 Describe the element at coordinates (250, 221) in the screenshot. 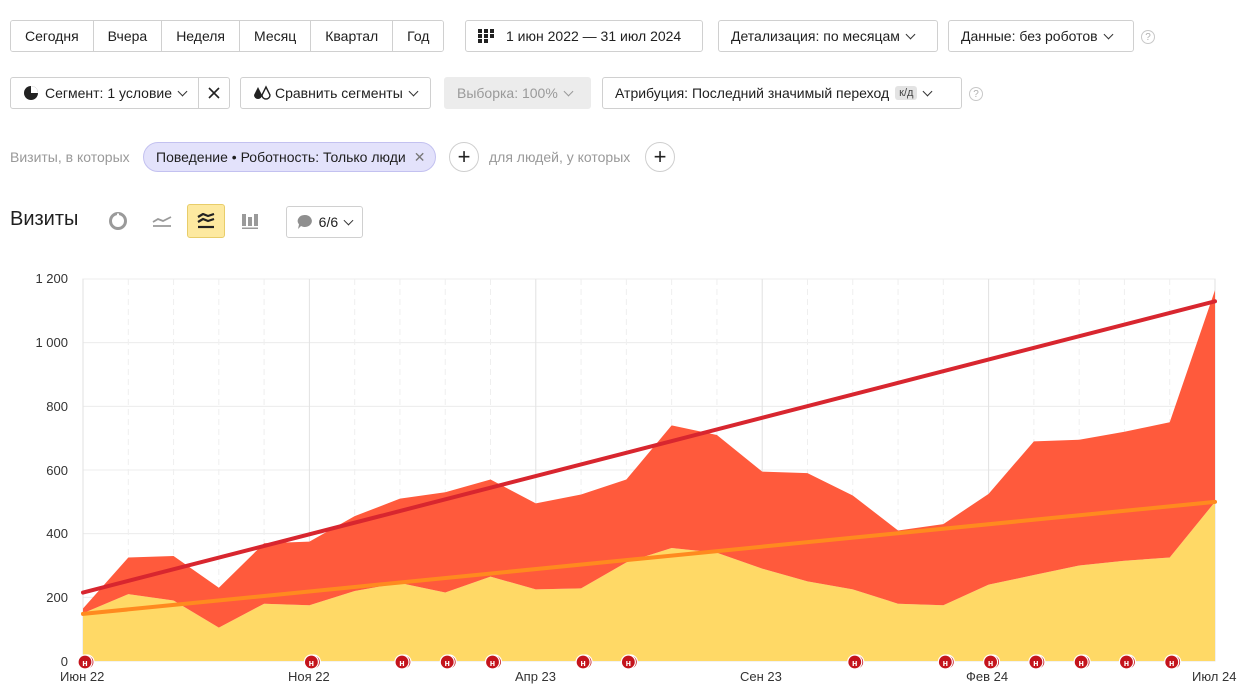

I see `chart-type-column-button` at that location.